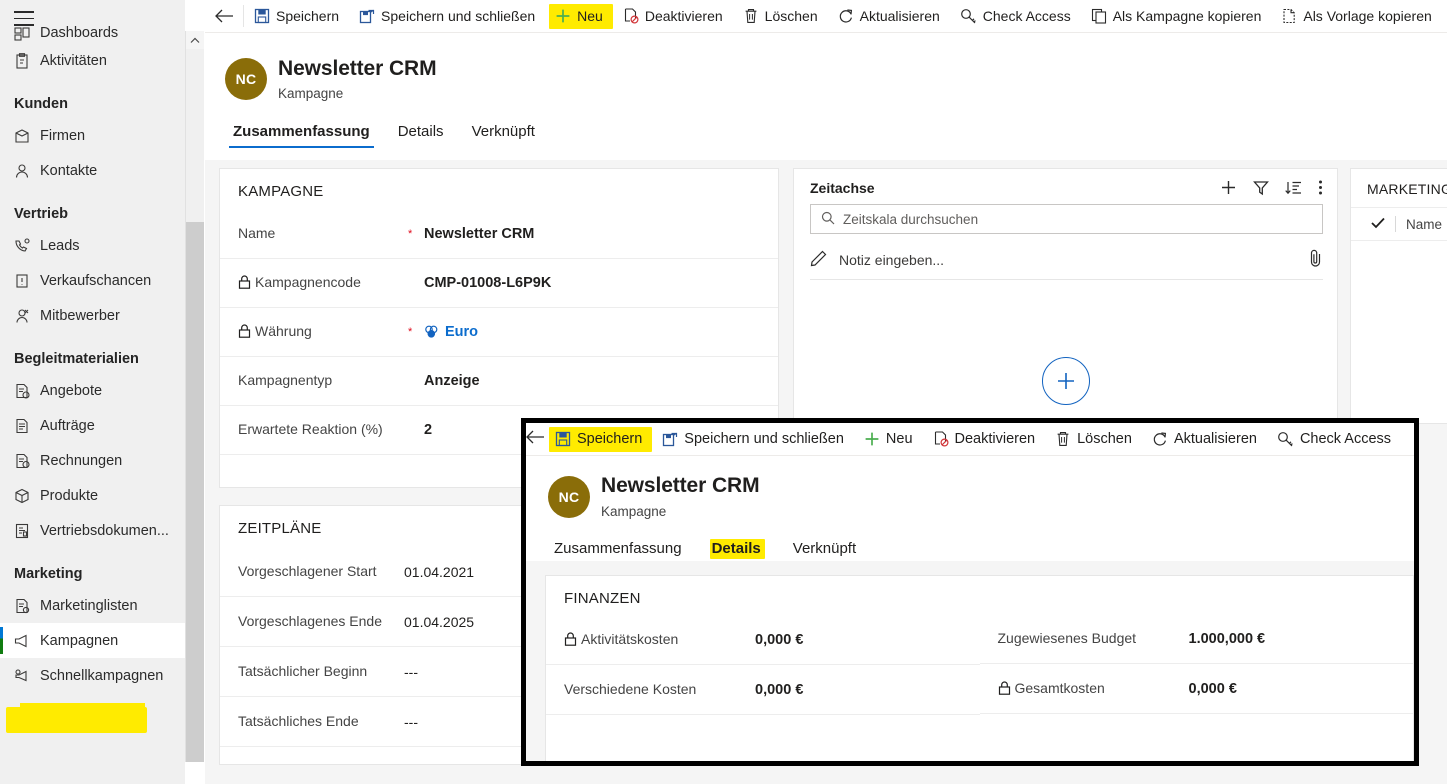 The width and height of the screenshot is (1447, 784). Describe the element at coordinates (680, 485) in the screenshot. I see `popup-page-title: Newsletter CRM` at that location.